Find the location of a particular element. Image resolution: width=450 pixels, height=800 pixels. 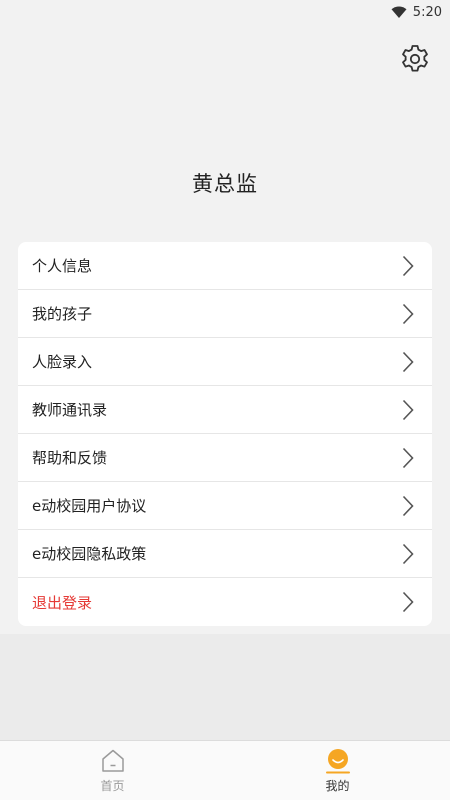

tab-mine: 我的 is located at coordinates (337, 770).